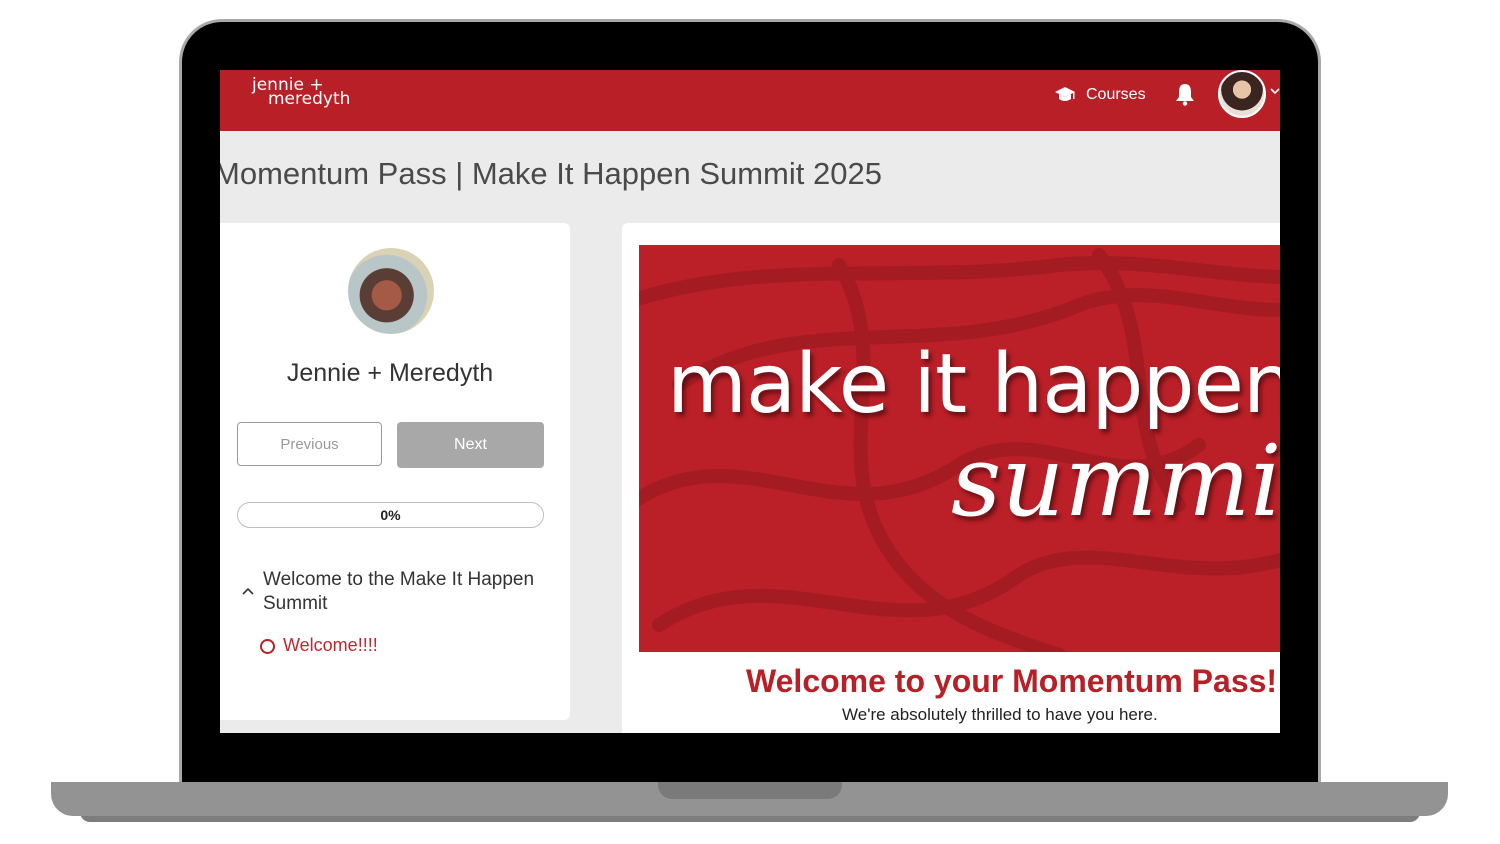 The image size is (1500, 844). What do you see at coordinates (391, 291) in the screenshot?
I see `author-avatar` at bounding box center [391, 291].